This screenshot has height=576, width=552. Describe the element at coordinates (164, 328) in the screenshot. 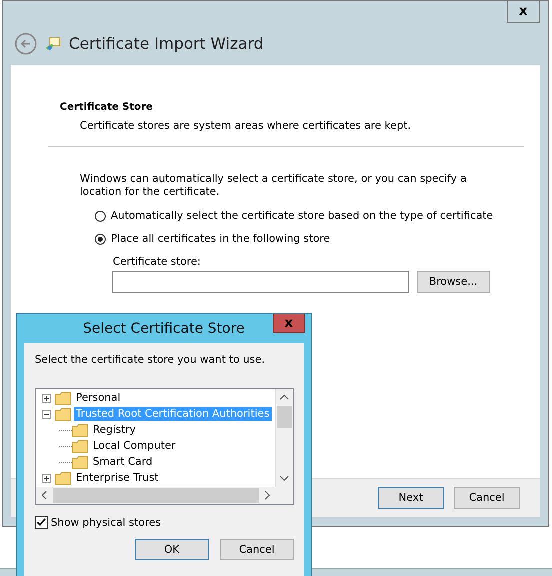

I see `dialog-title: Select Certificate Store` at that location.